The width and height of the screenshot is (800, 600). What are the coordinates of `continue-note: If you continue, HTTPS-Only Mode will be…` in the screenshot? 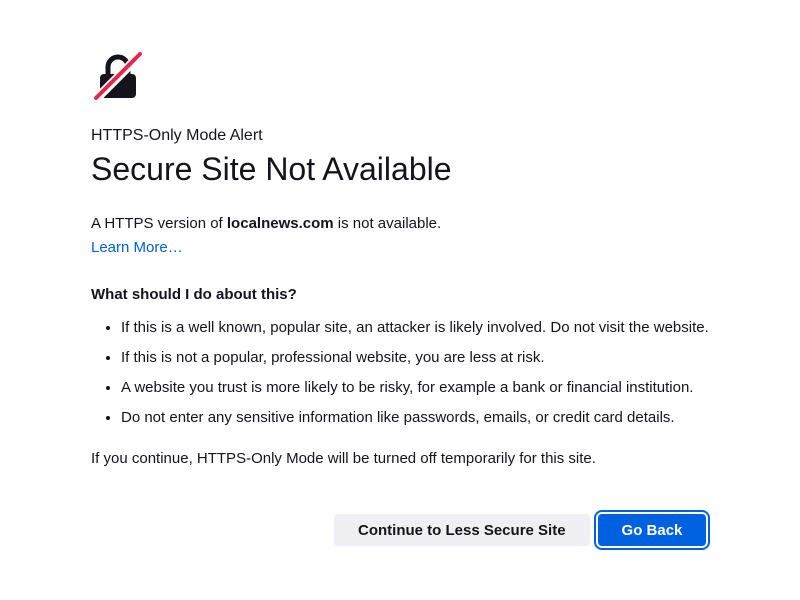 It's located at (343, 458).